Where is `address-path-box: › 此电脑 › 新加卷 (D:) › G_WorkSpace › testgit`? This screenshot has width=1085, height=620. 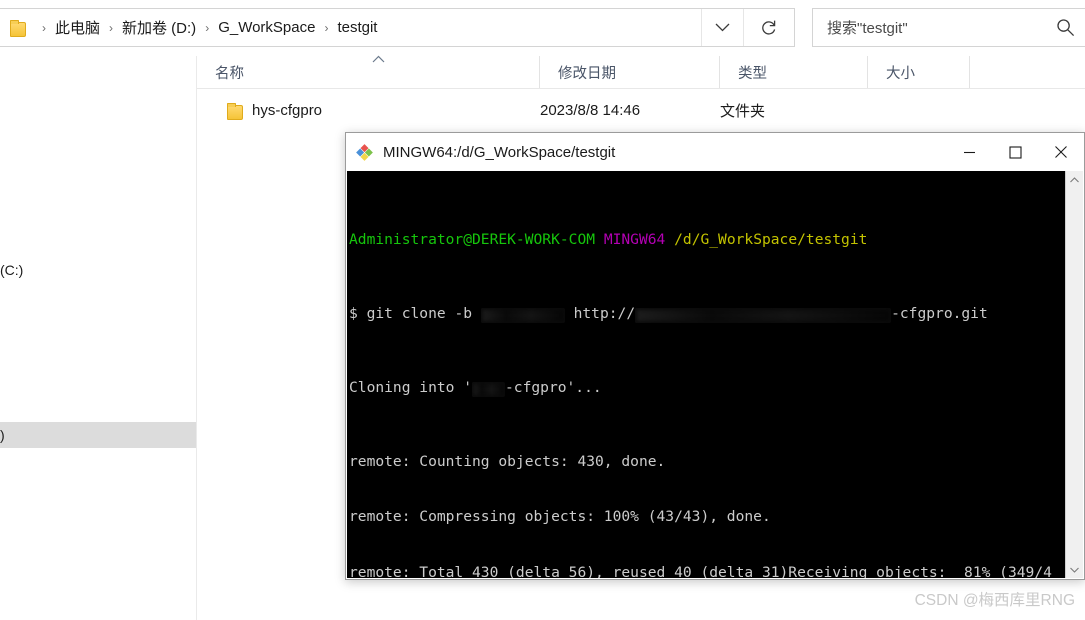 address-path-box: › 此电脑 › 新加卷 (D:) › G_WorkSpace › testgit is located at coordinates (397, 27).